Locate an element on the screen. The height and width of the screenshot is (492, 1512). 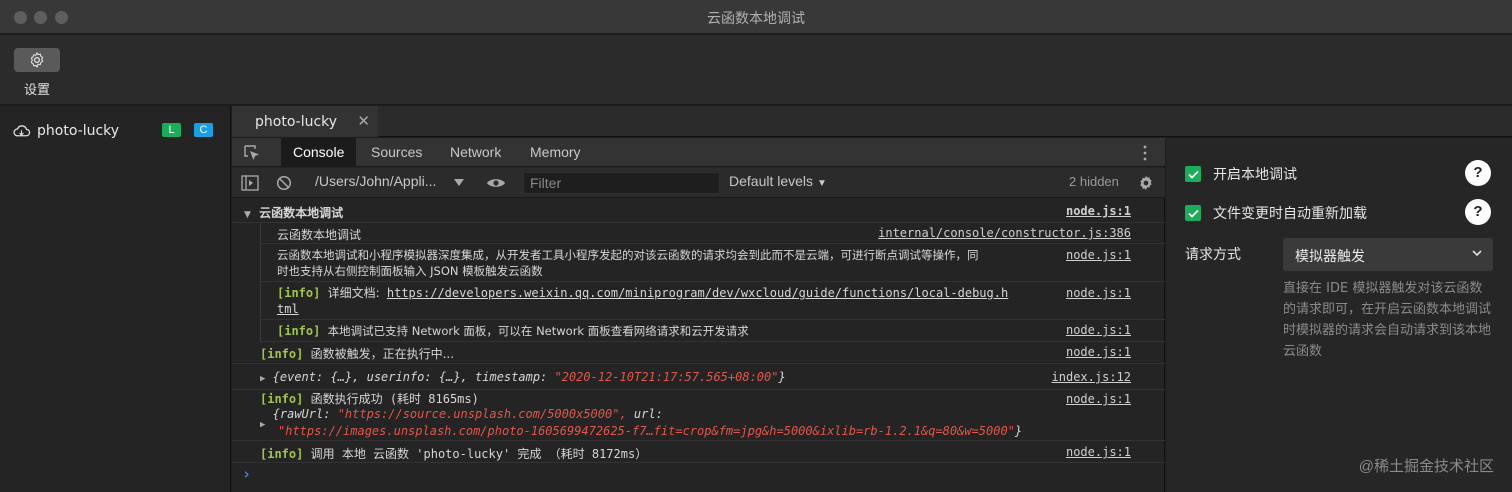
console-group-header: ▼ 云函数本地调试 node.js:1 is located at coordinates (698, 212).